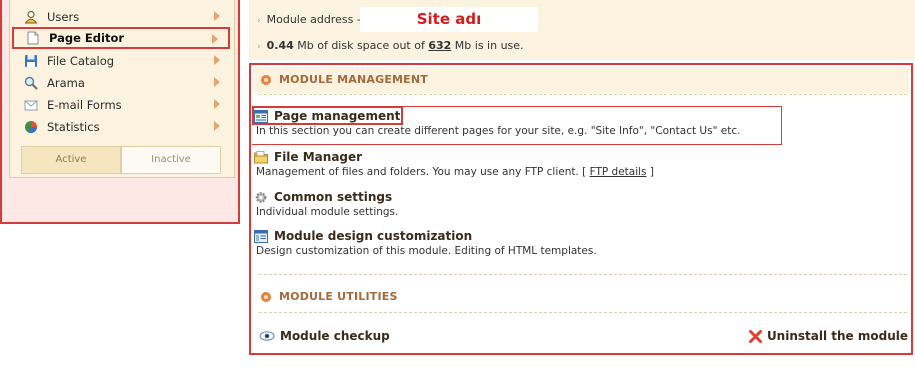 This screenshot has width=915, height=367. I want to click on sidebar-tabs: Active Inactive, so click(121, 160).